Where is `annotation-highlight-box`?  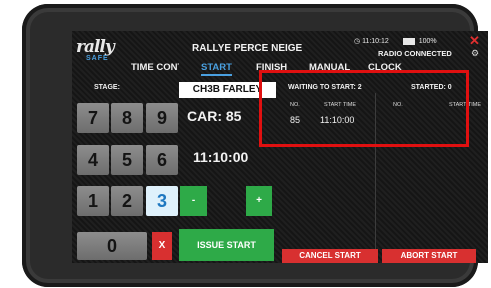
annotation-highlight-box is located at coordinates (364, 108).